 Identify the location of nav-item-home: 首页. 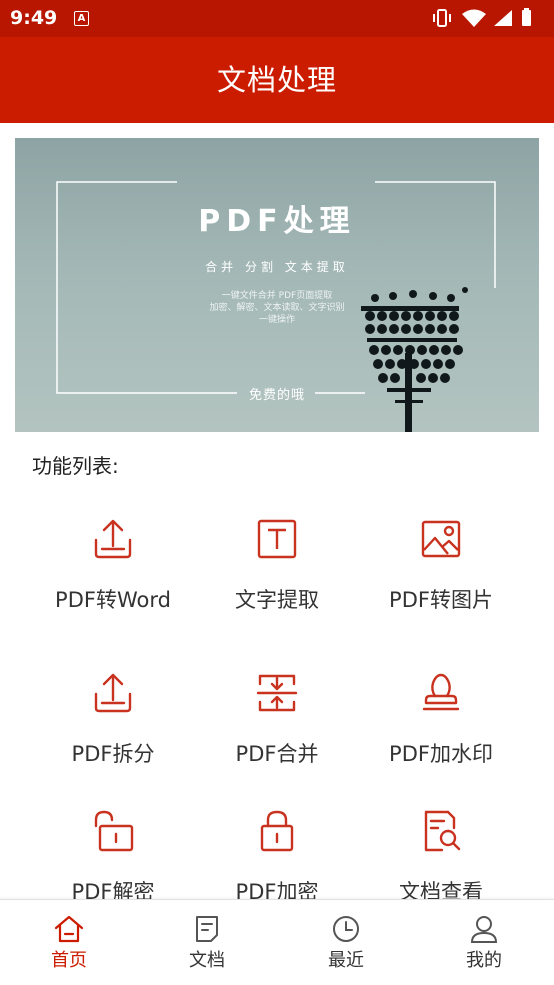
(69, 943).